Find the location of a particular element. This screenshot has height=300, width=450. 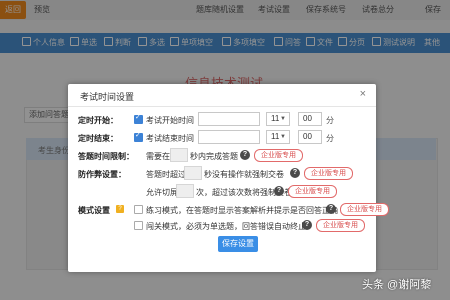

start-minute-unit: 分 is located at coordinates (330, 120).